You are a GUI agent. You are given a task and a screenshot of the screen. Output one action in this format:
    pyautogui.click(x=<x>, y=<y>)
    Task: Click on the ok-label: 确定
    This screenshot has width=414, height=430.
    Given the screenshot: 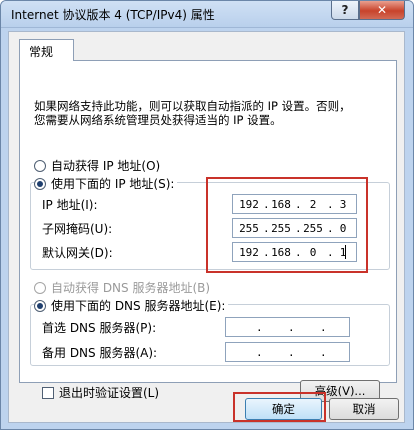 What is the action you would take?
    pyautogui.click(x=283, y=409)
    